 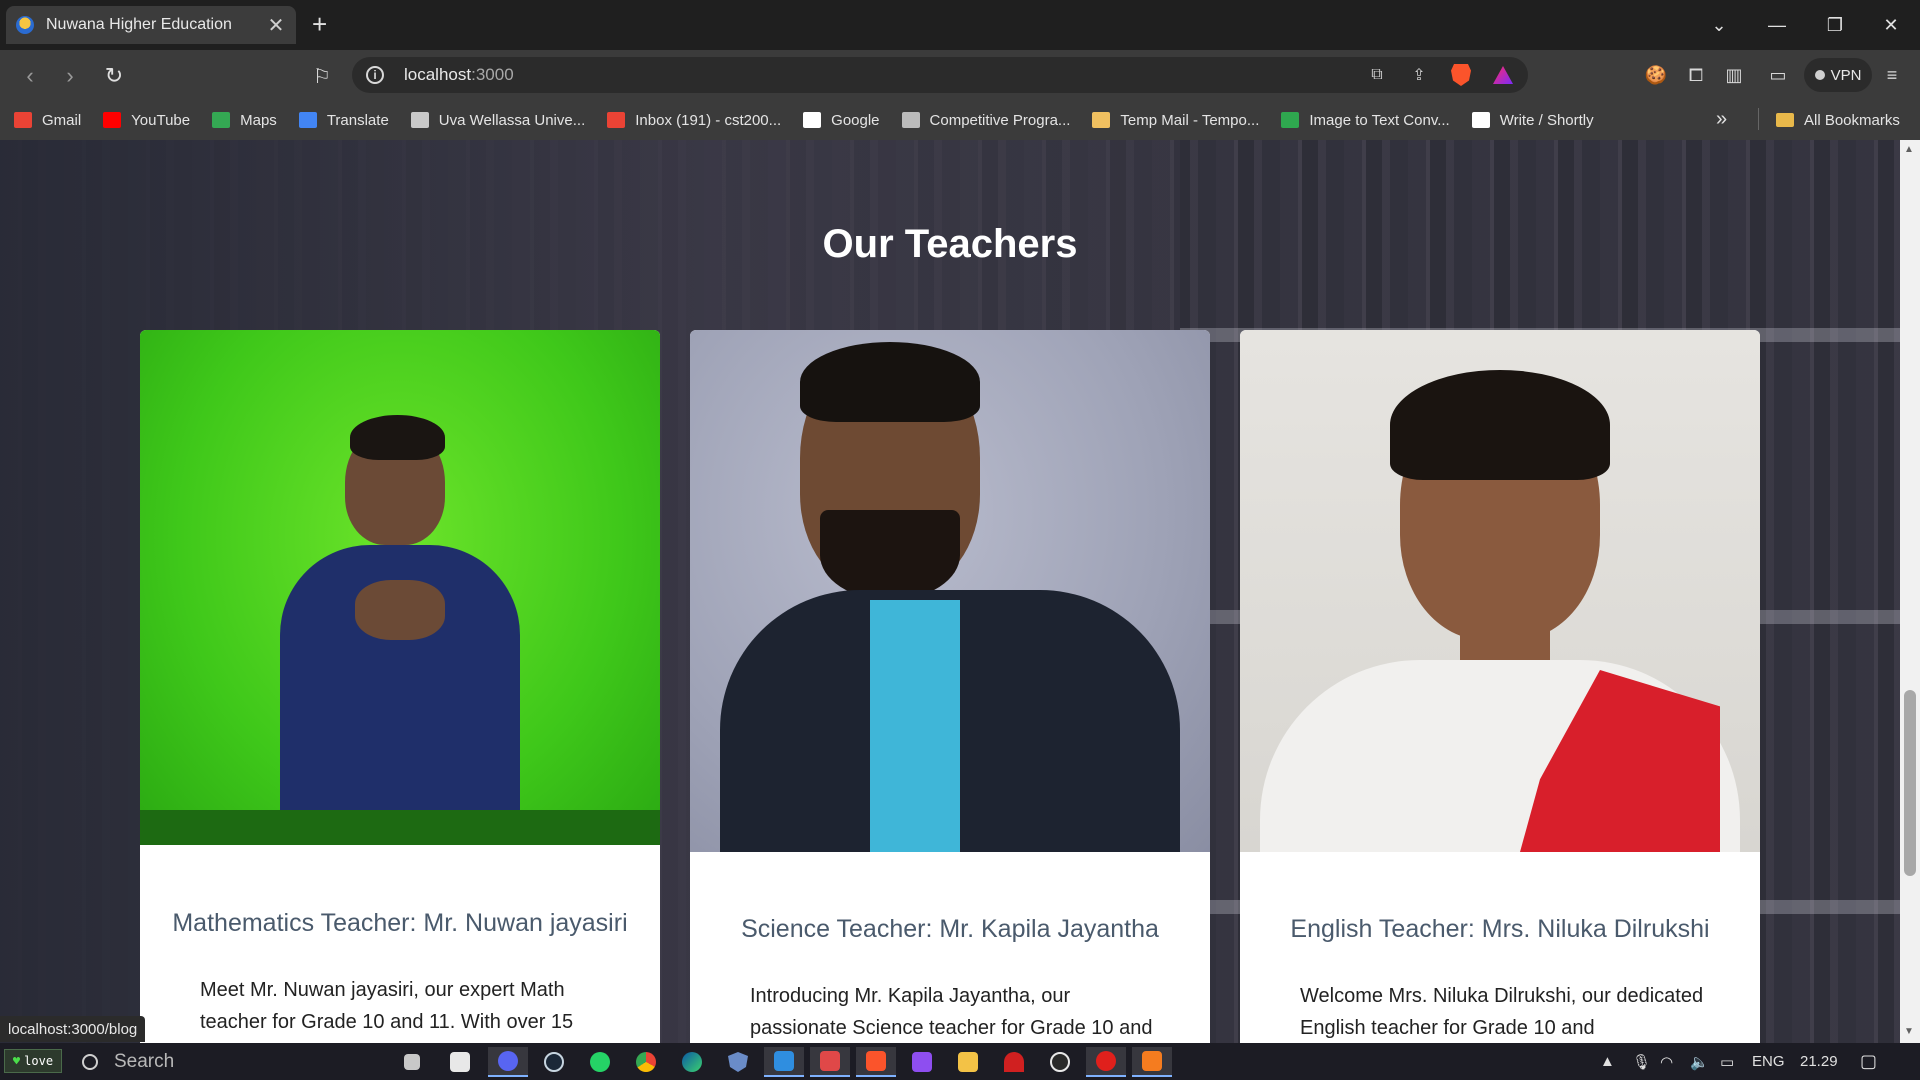 I want to click on share-icon: ⇪, so click(x=1419, y=75).